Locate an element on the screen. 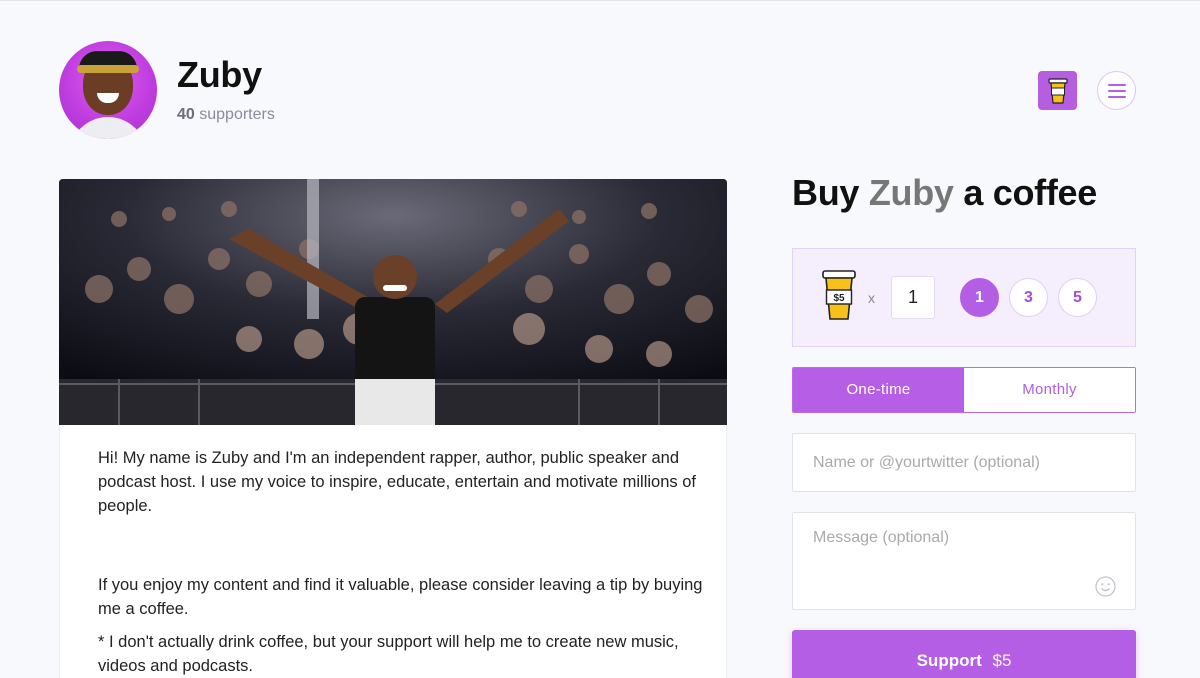 The width and height of the screenshot is (1200, 678). support-button: Support $5 is located at coordinates (964, 654).